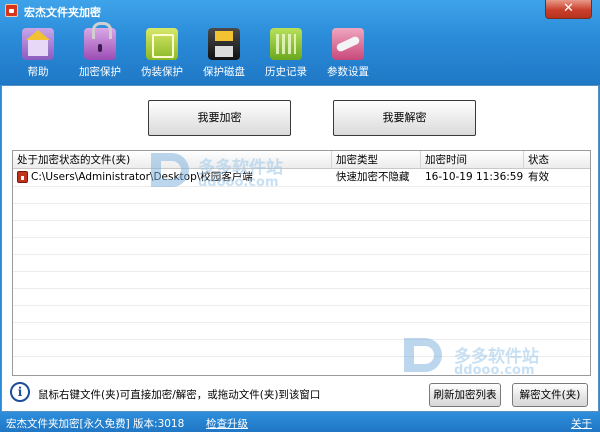 Image resolution: width=600 pixels, height=432 pixels. I want to click on toolbar-disguise-protect-button: 伪装保护, so click(162, 53).